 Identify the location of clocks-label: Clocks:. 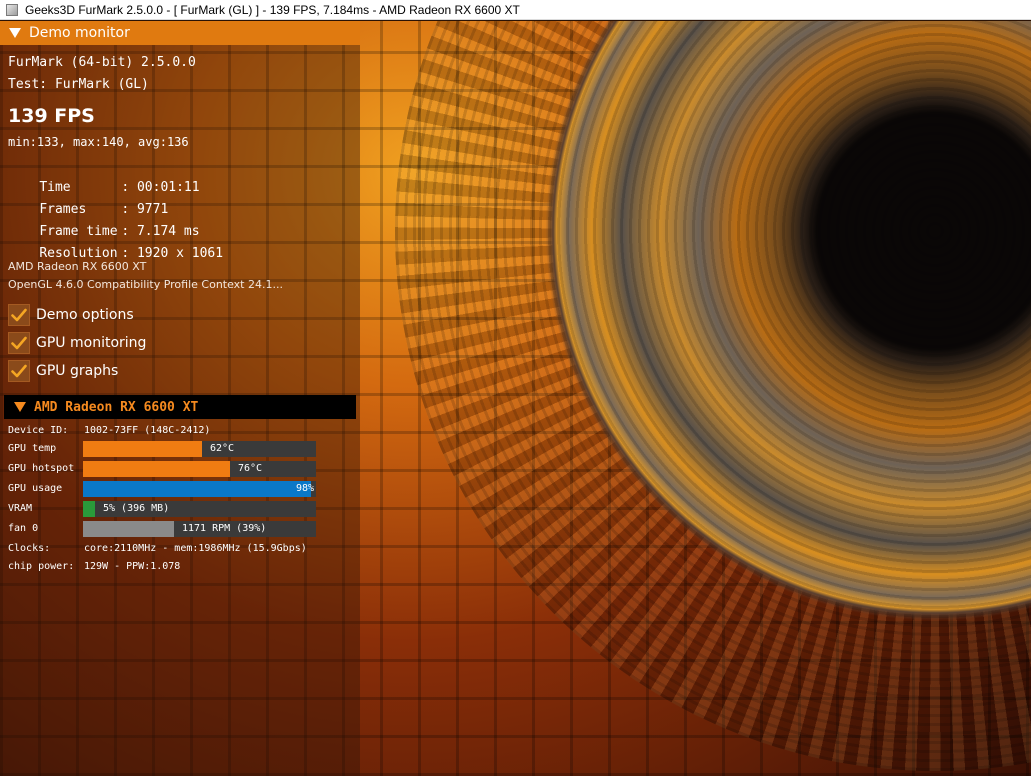
(29, 548).